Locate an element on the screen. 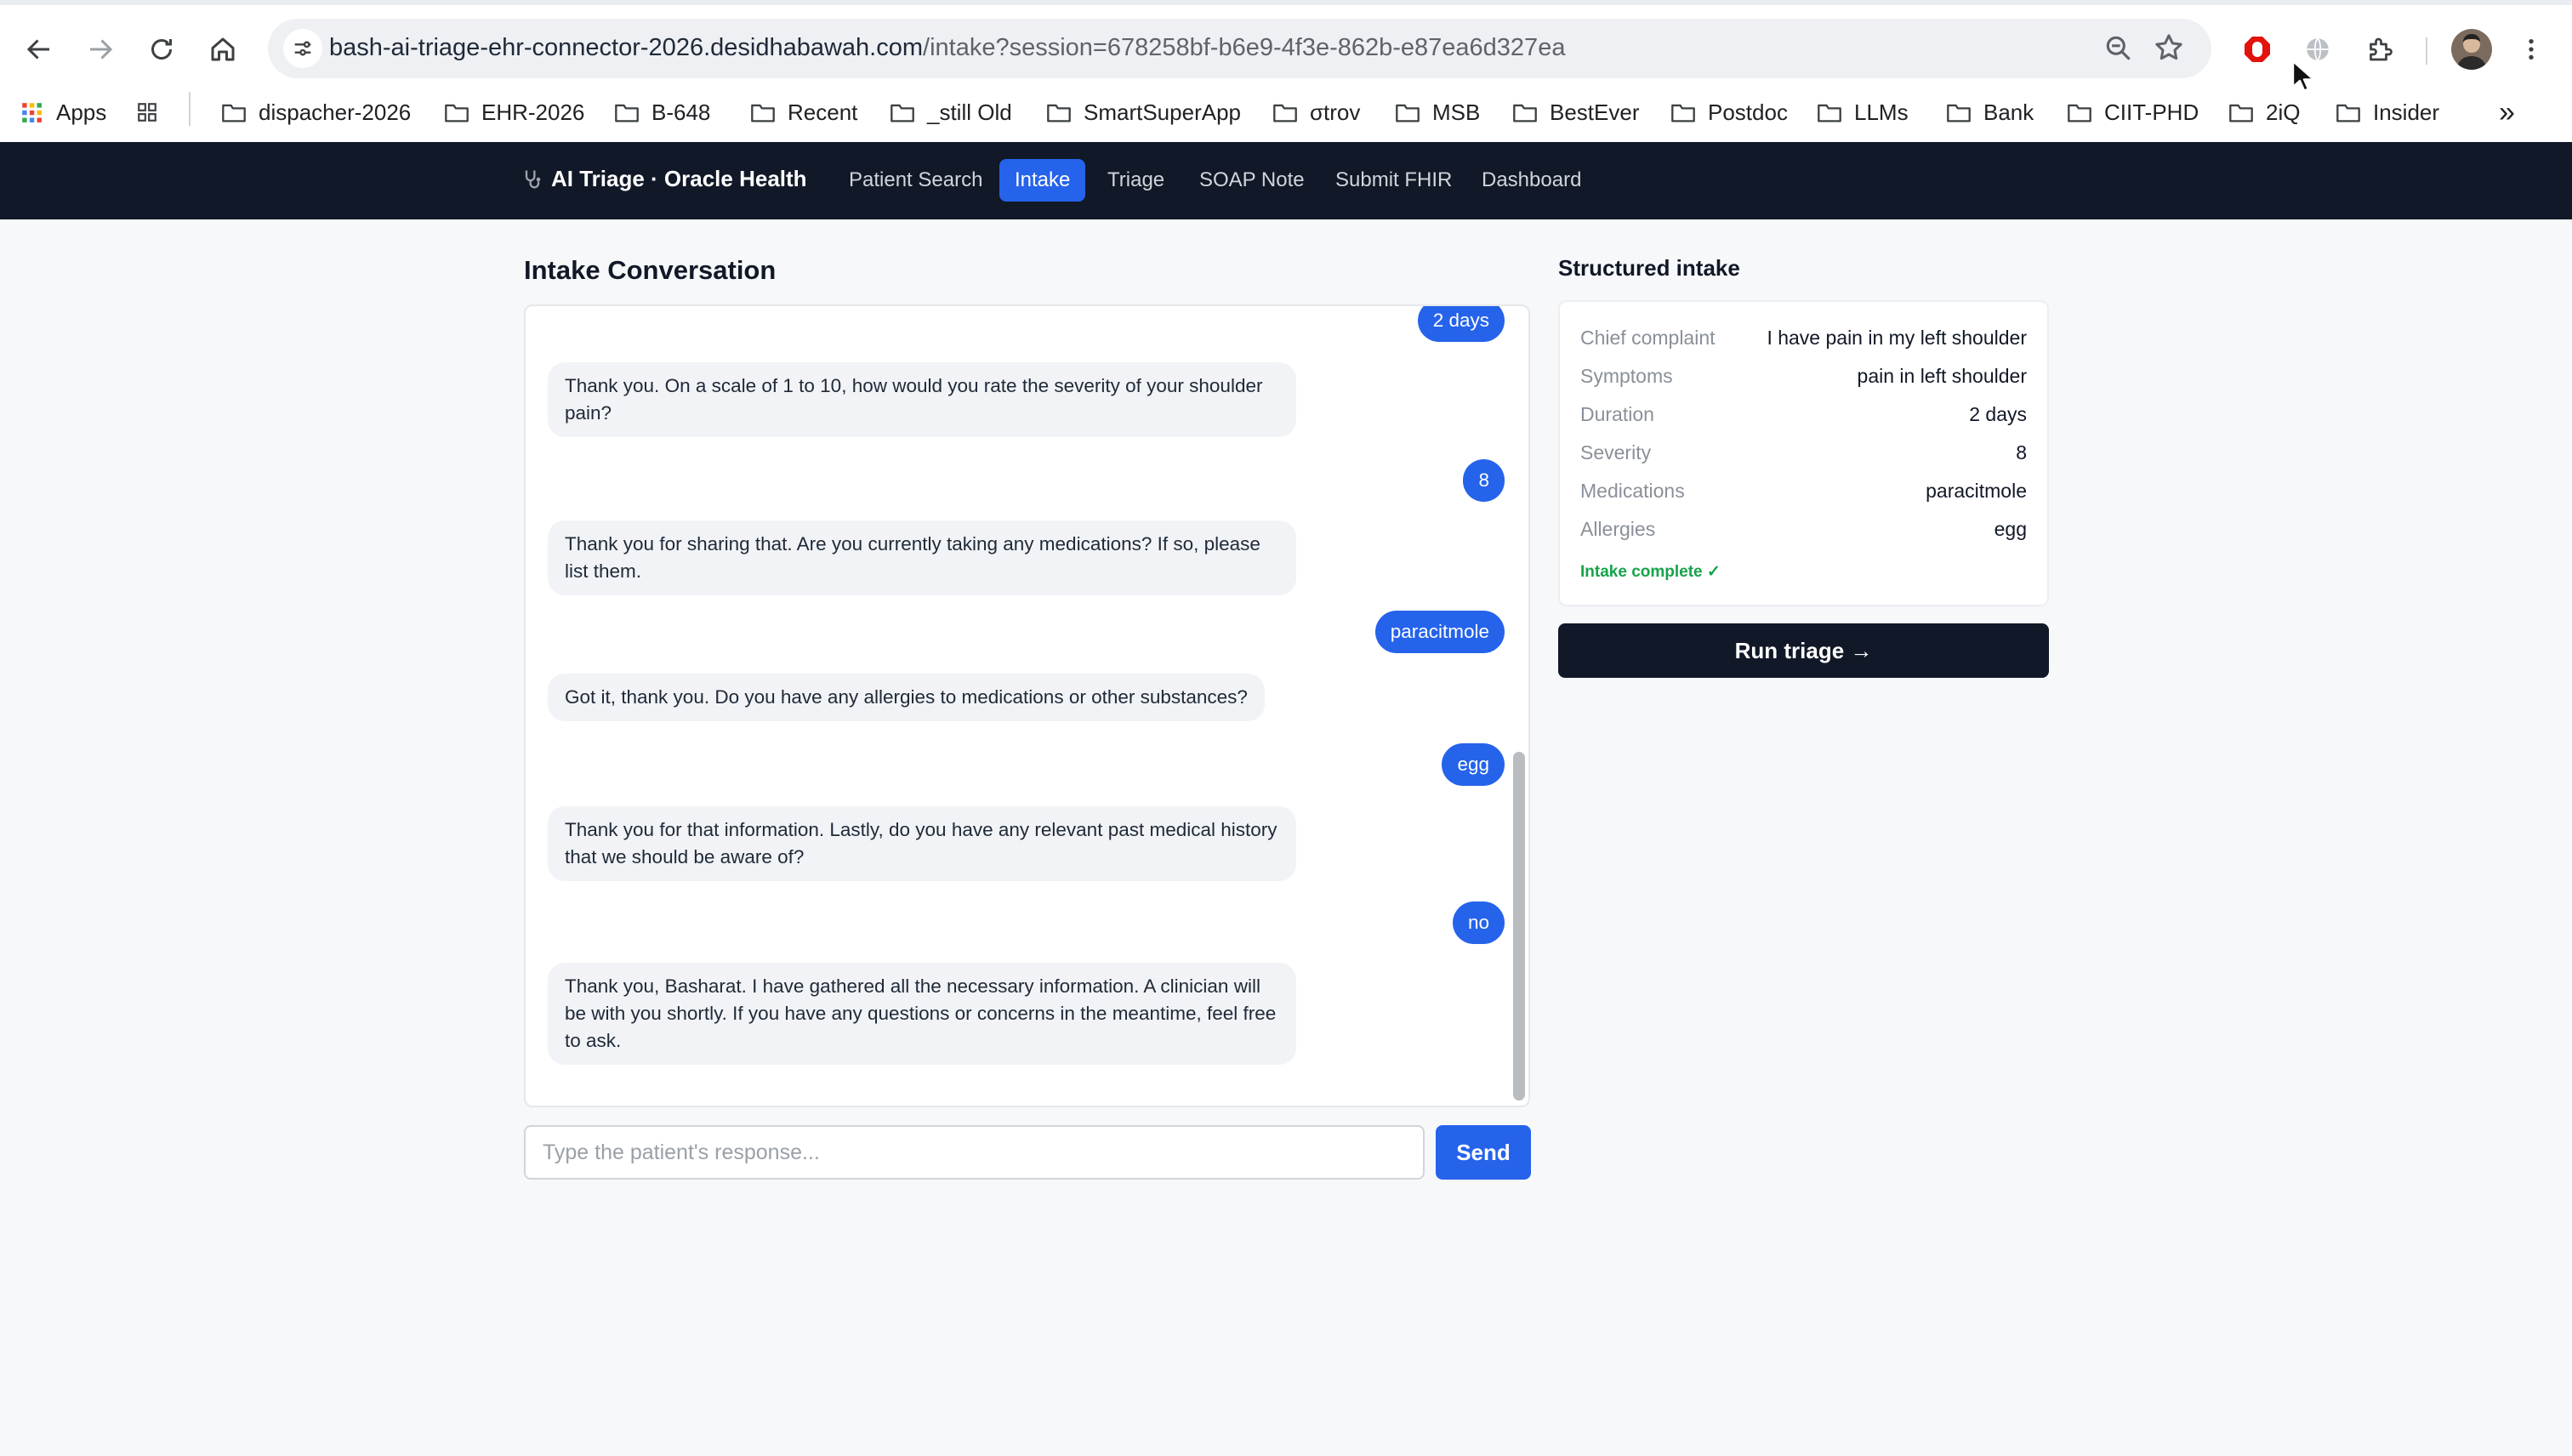 Image resolution: width=2572 pixels, height=1456 pixels. bookmark-folder: σtrov is located at coordinates (1316, 113).